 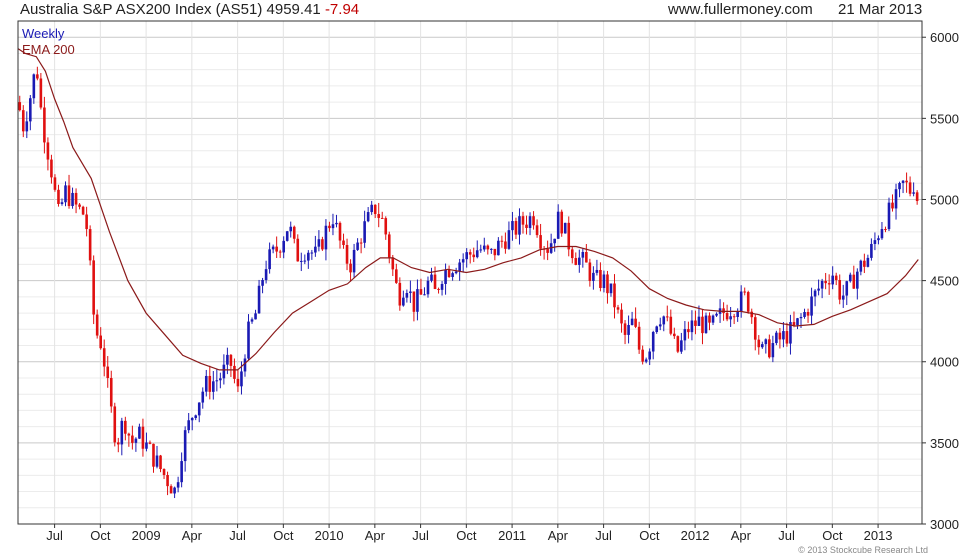 I want to click on y-tick-label: 3000, so click(x=944, y=524).